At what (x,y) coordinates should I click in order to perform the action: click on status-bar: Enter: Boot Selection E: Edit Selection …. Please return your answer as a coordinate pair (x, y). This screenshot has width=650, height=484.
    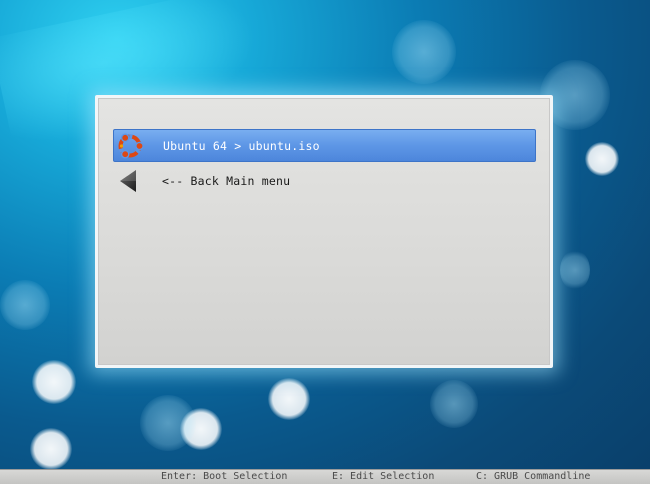
    Looking at the image, I should click on (325, 476).